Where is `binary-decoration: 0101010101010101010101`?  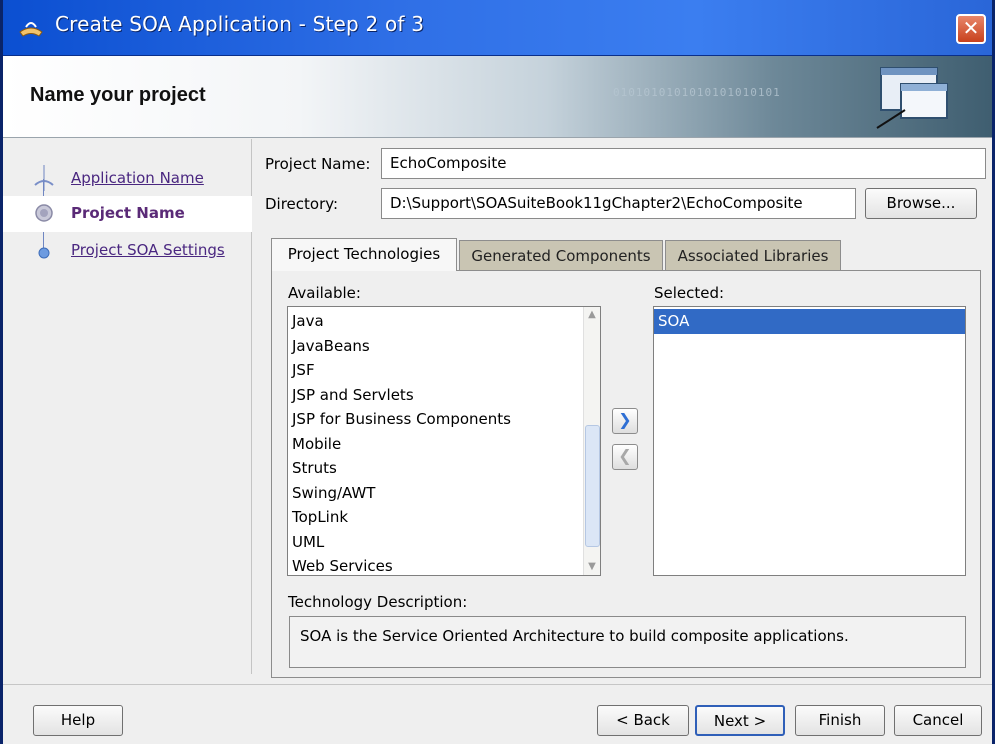
binary-decoration: 0101010101010101010101 is located at coordinates (697, 92).